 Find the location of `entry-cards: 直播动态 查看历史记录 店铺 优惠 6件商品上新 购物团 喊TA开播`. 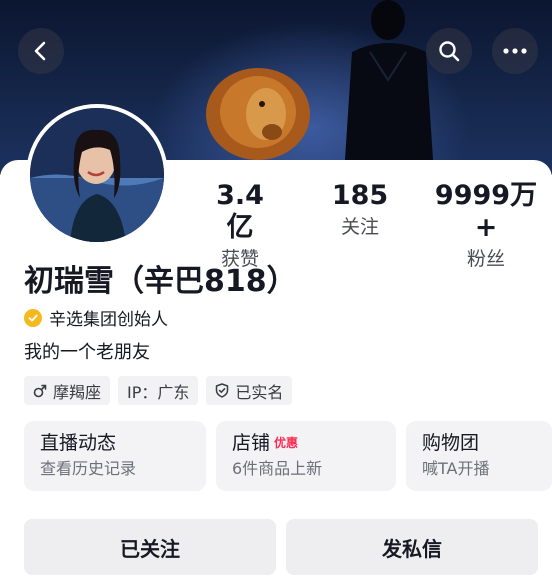

entry-cards: 直播动态 查看历史记录 店铺 优惠 6件商品上新 购物团 喊TA开播 is located at coordinates (288, 456).